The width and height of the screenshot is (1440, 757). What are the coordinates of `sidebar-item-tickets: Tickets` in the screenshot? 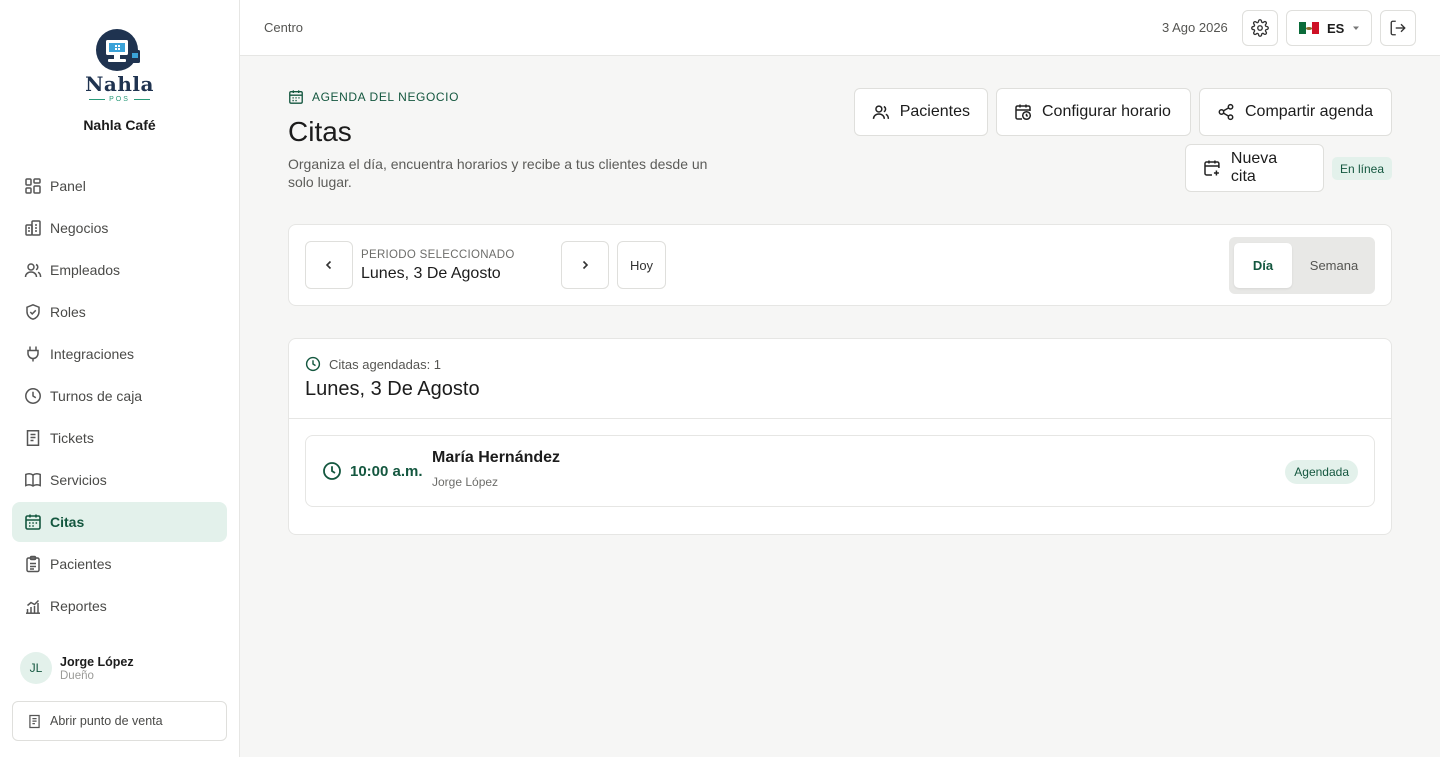 It's located at (119, 438).